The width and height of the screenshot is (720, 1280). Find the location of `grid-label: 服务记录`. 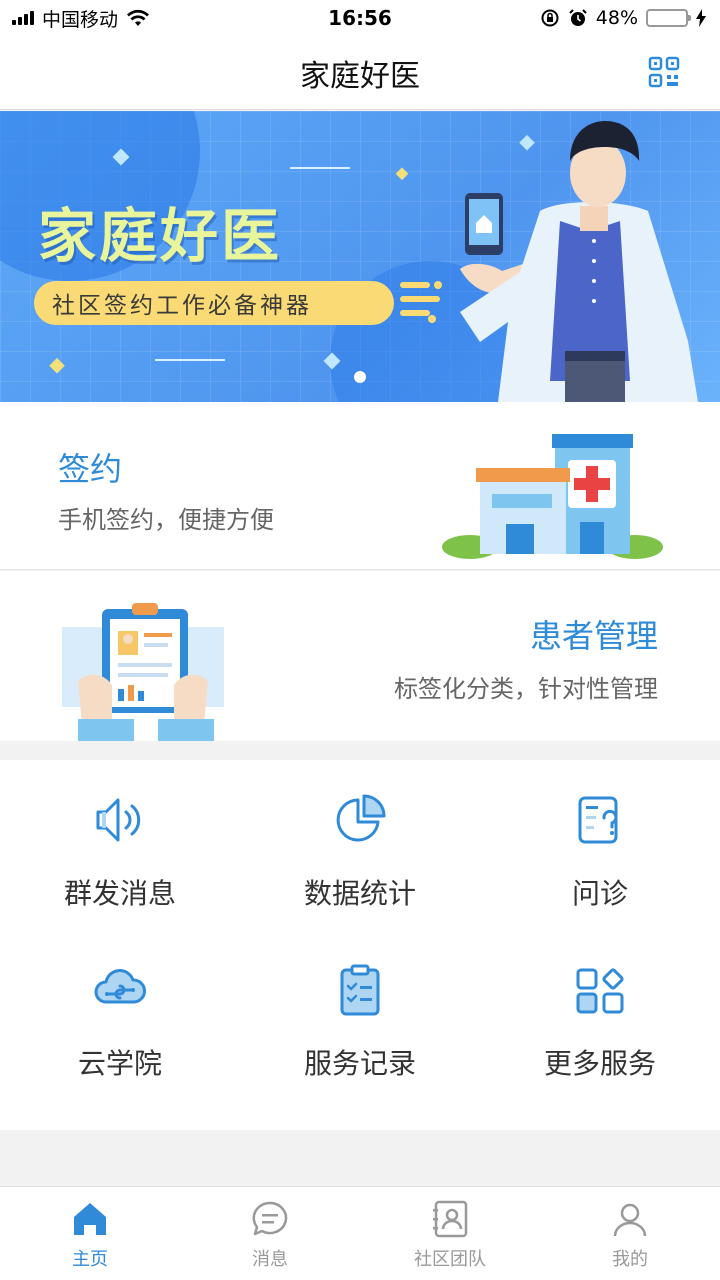

grid-label: 服务记录 is located at coordinates (359, 1063).